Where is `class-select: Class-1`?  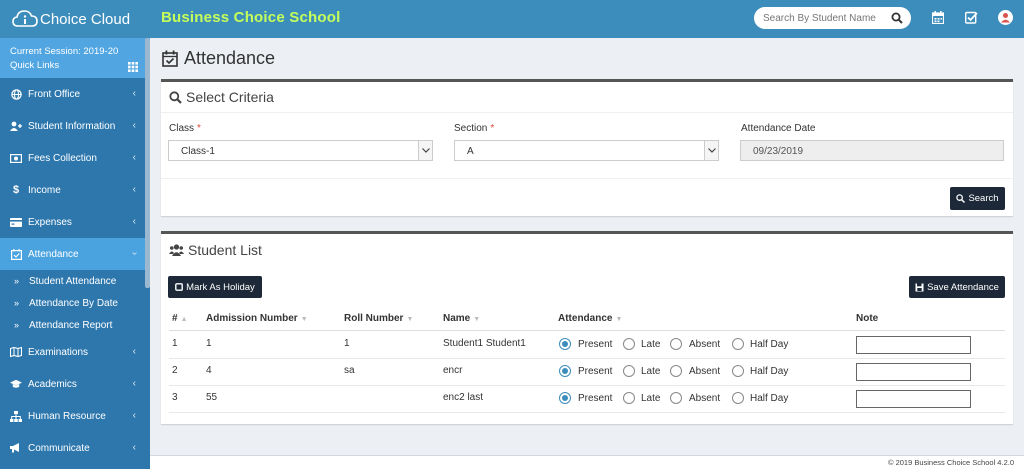
class-select: Class-1 is located at coordinates (300, 150).